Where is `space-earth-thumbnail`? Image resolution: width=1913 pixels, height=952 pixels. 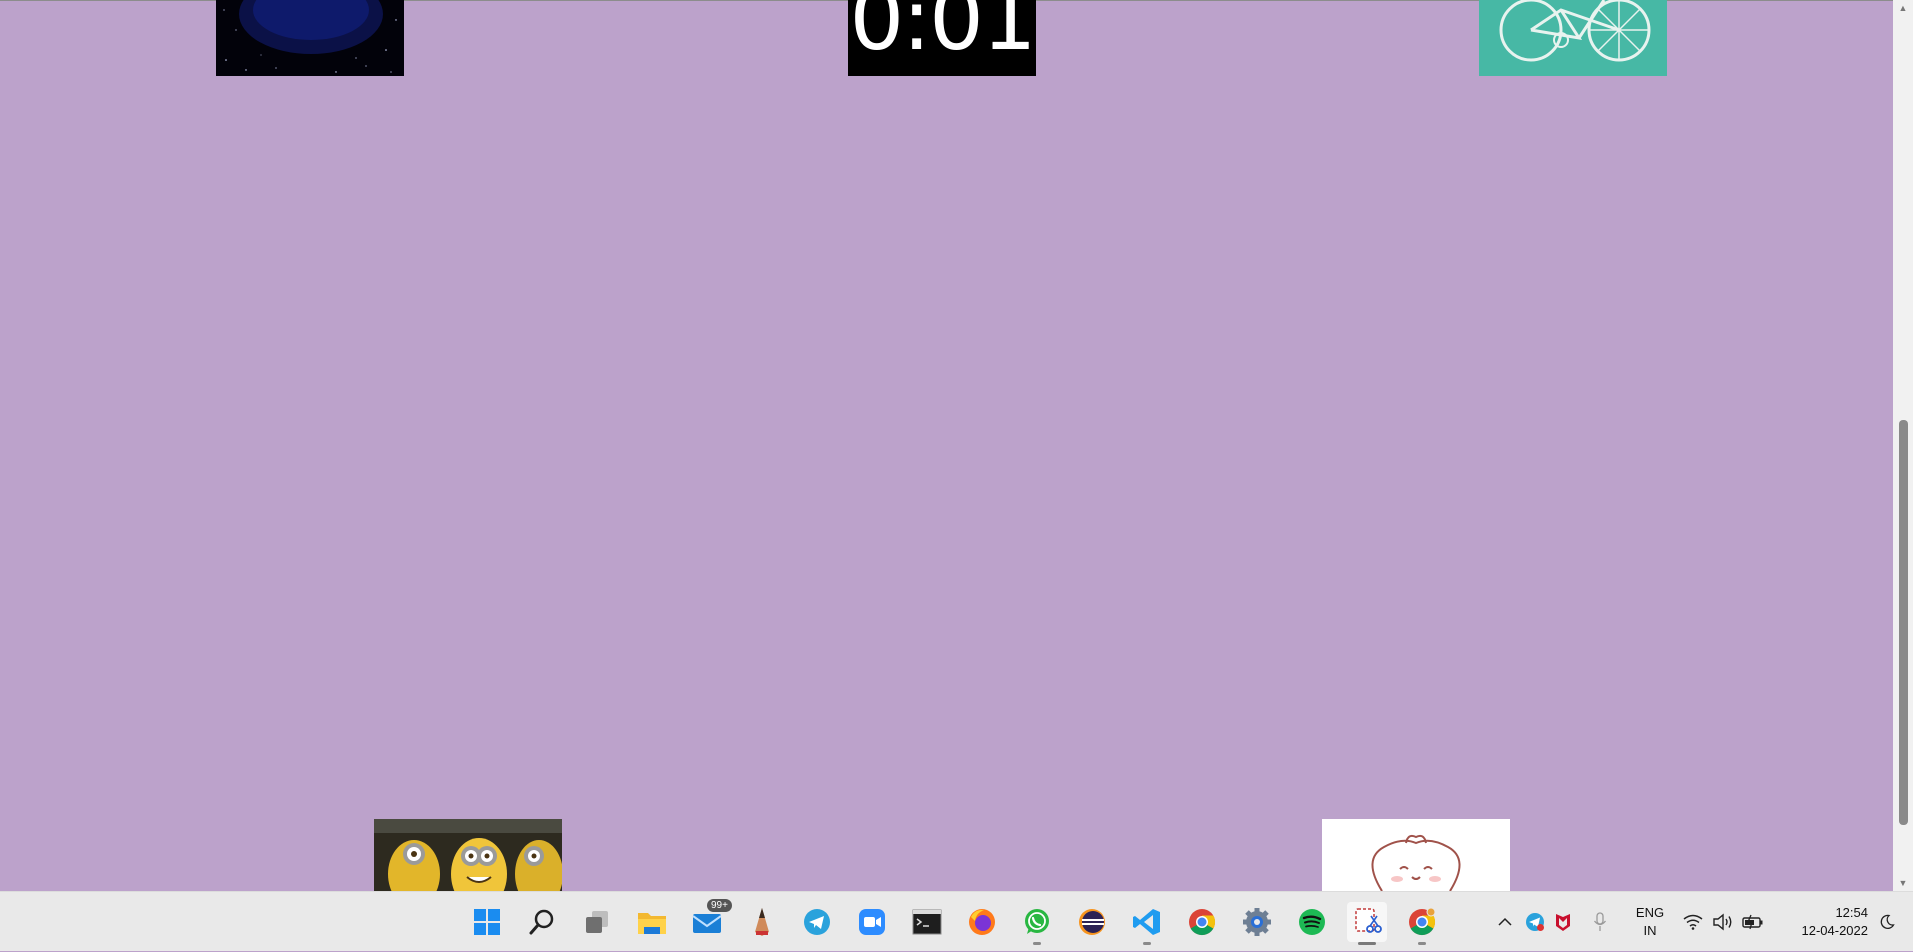 space-earth-thumbnail is located at coordinates (310, 38).